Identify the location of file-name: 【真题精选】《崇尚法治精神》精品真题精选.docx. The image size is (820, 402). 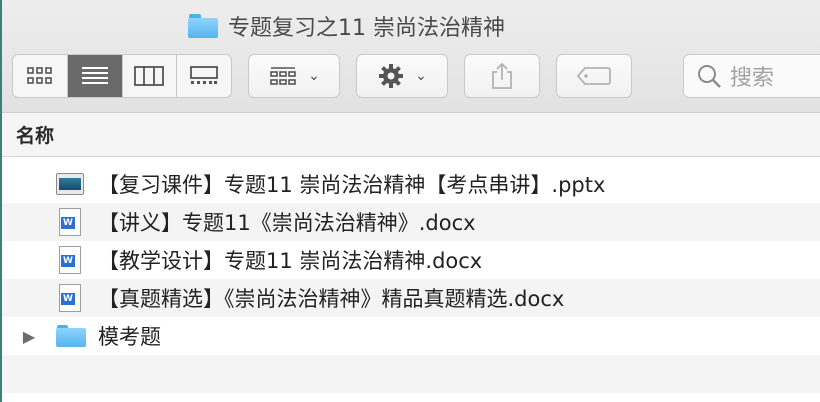
(331, 299).